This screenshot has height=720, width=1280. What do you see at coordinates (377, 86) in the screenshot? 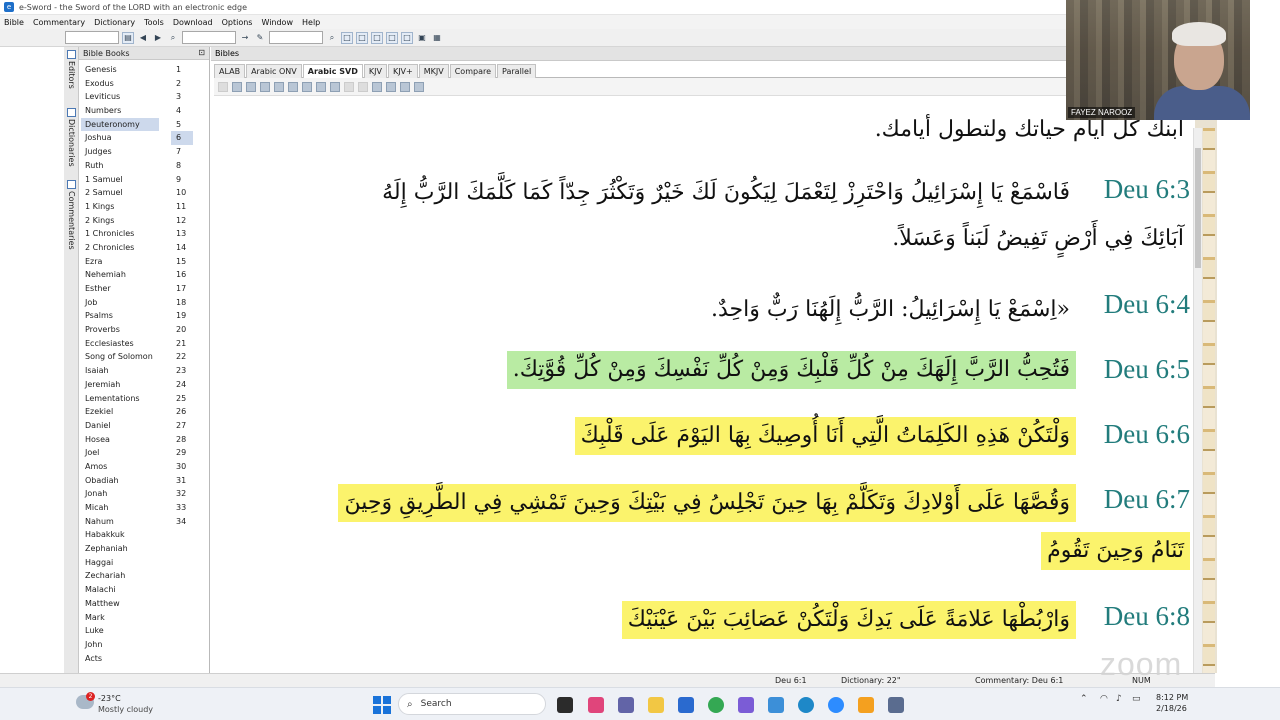
I see `zoom-icon` at bounding box center [377, 86].